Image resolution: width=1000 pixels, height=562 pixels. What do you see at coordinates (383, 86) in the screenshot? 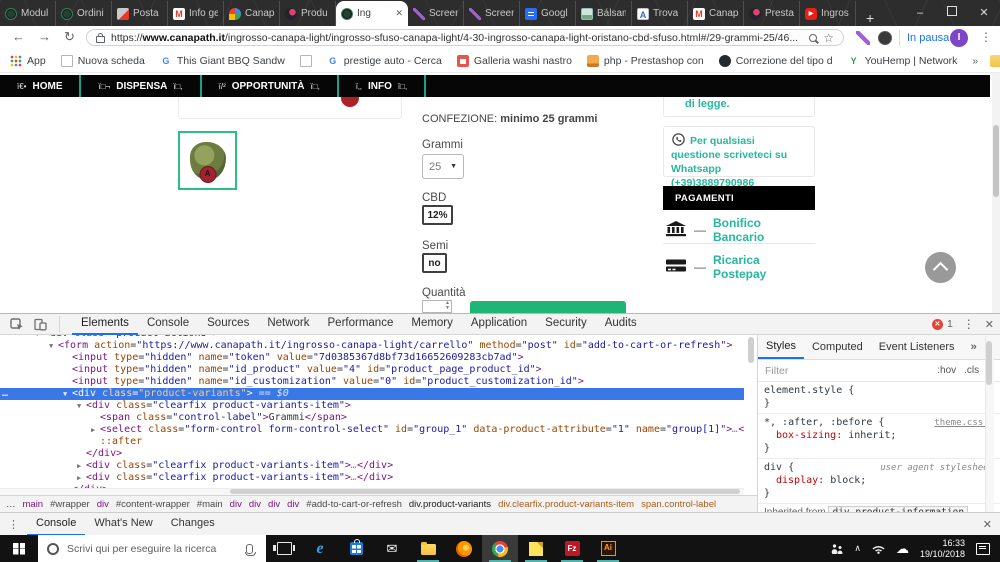
I see `nav-item-info: ï‚, INFO ï□,` at bounding box center [383, 86].